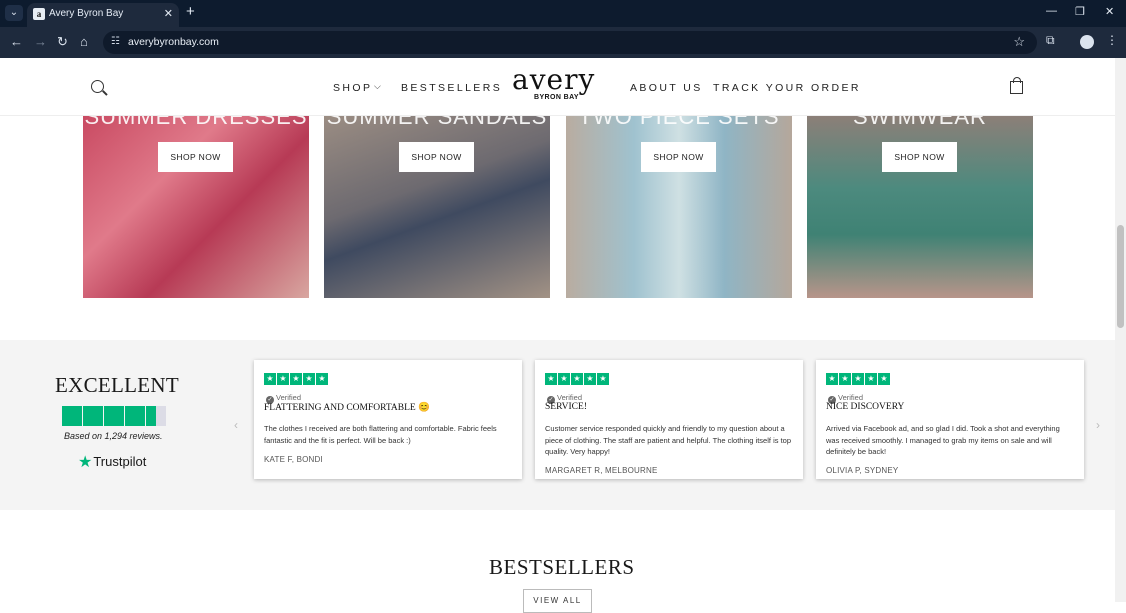 This screenshot has width=1126, height=613. Describe the element at coordinates (862, 470) in the screenshot. I see `review-author: OLIVIA P, SYDNEY` at that location.